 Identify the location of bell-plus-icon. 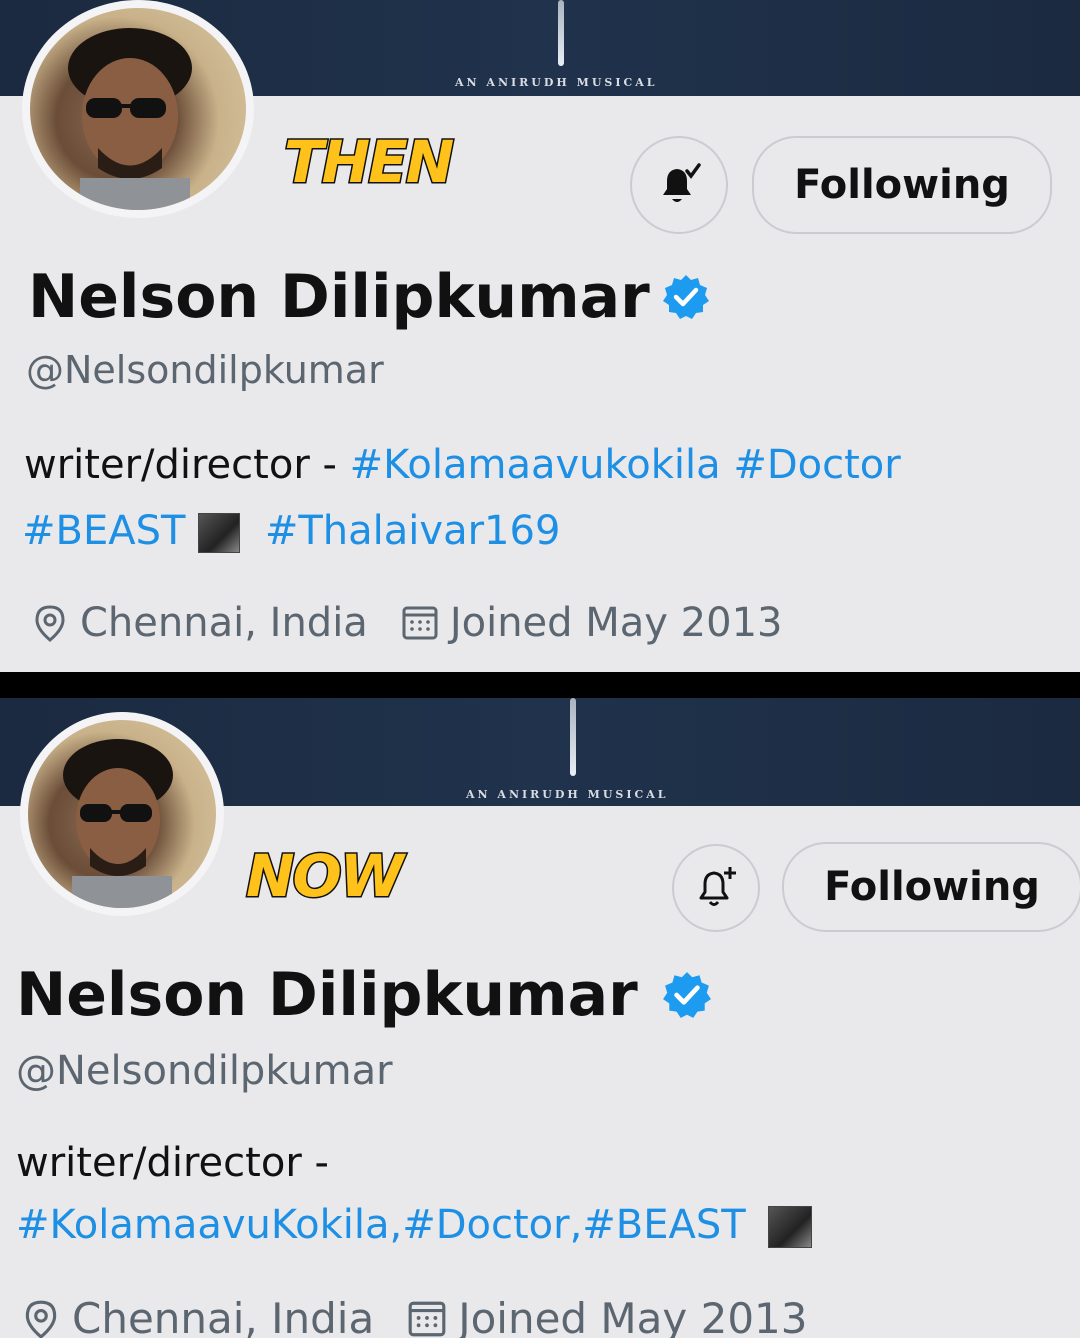
(717, 886).